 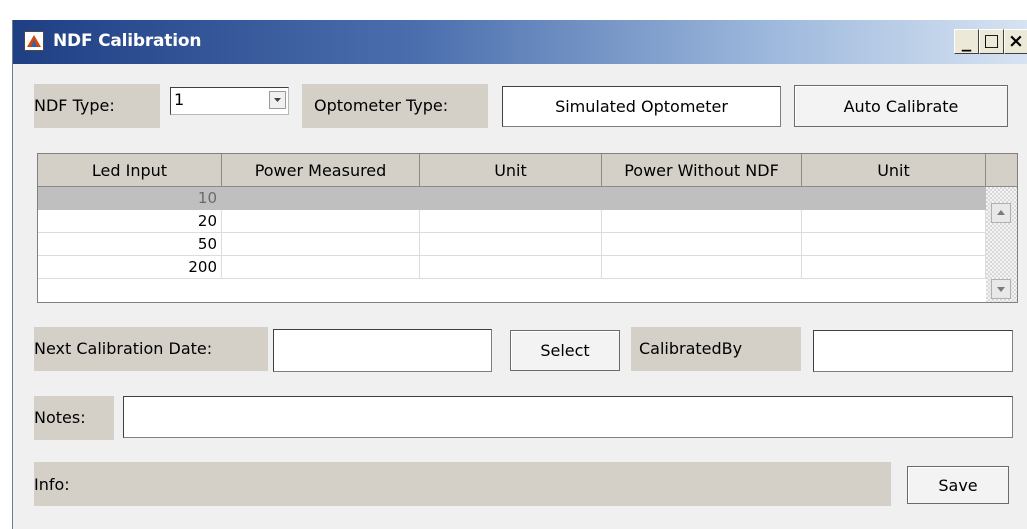 What do you see at coordinates (565, 350) in the screenshot?
I see `select-date-button: Select` at bounding box center [565, 350].